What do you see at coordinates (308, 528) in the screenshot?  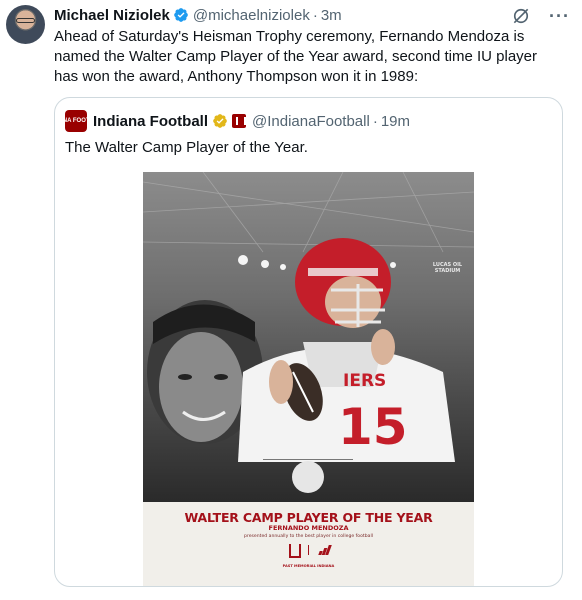 I see `poster-player-name: FERNANDO MENDOZA` at bounding box center [308, 528].